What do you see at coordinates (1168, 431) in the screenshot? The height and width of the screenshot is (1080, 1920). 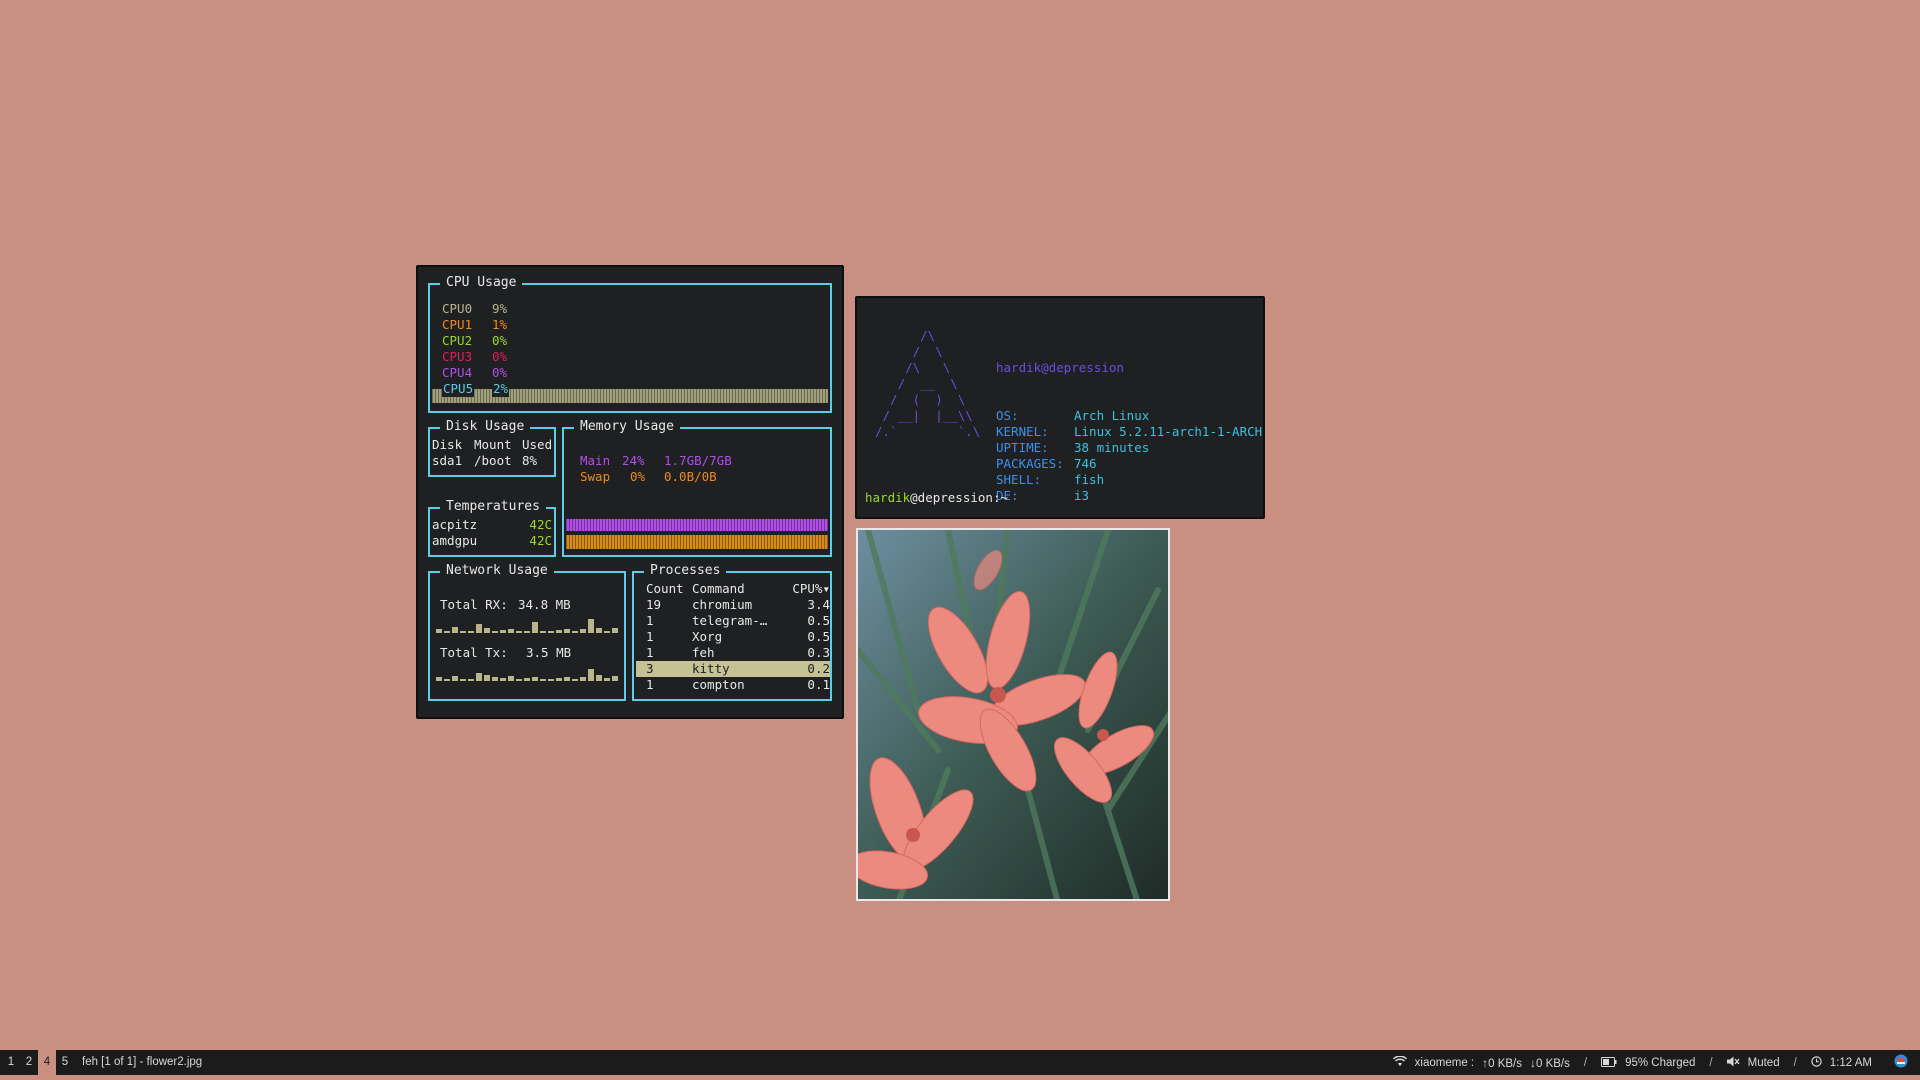 I see `neofetch-value: Linux 5.2.11-arch1-1-ARCH` at bounding box center [1168, 431].